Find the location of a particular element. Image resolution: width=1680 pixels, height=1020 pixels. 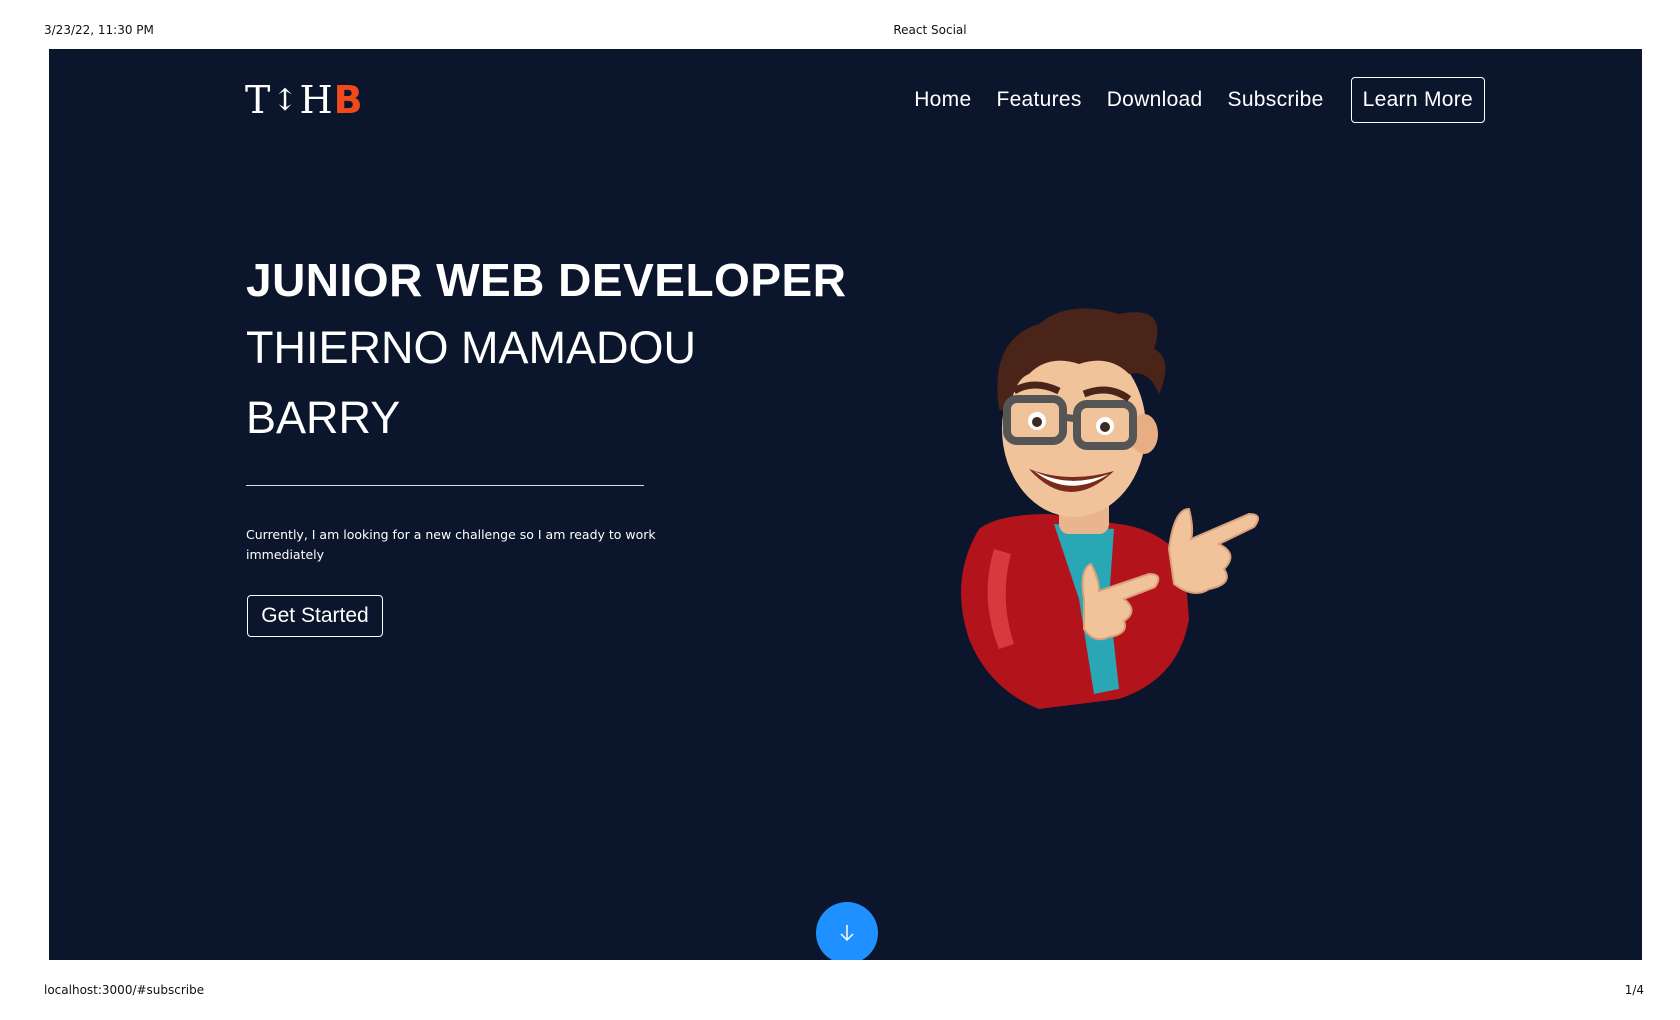

nav-link-features: Features is located at coordinates (1038, 100).